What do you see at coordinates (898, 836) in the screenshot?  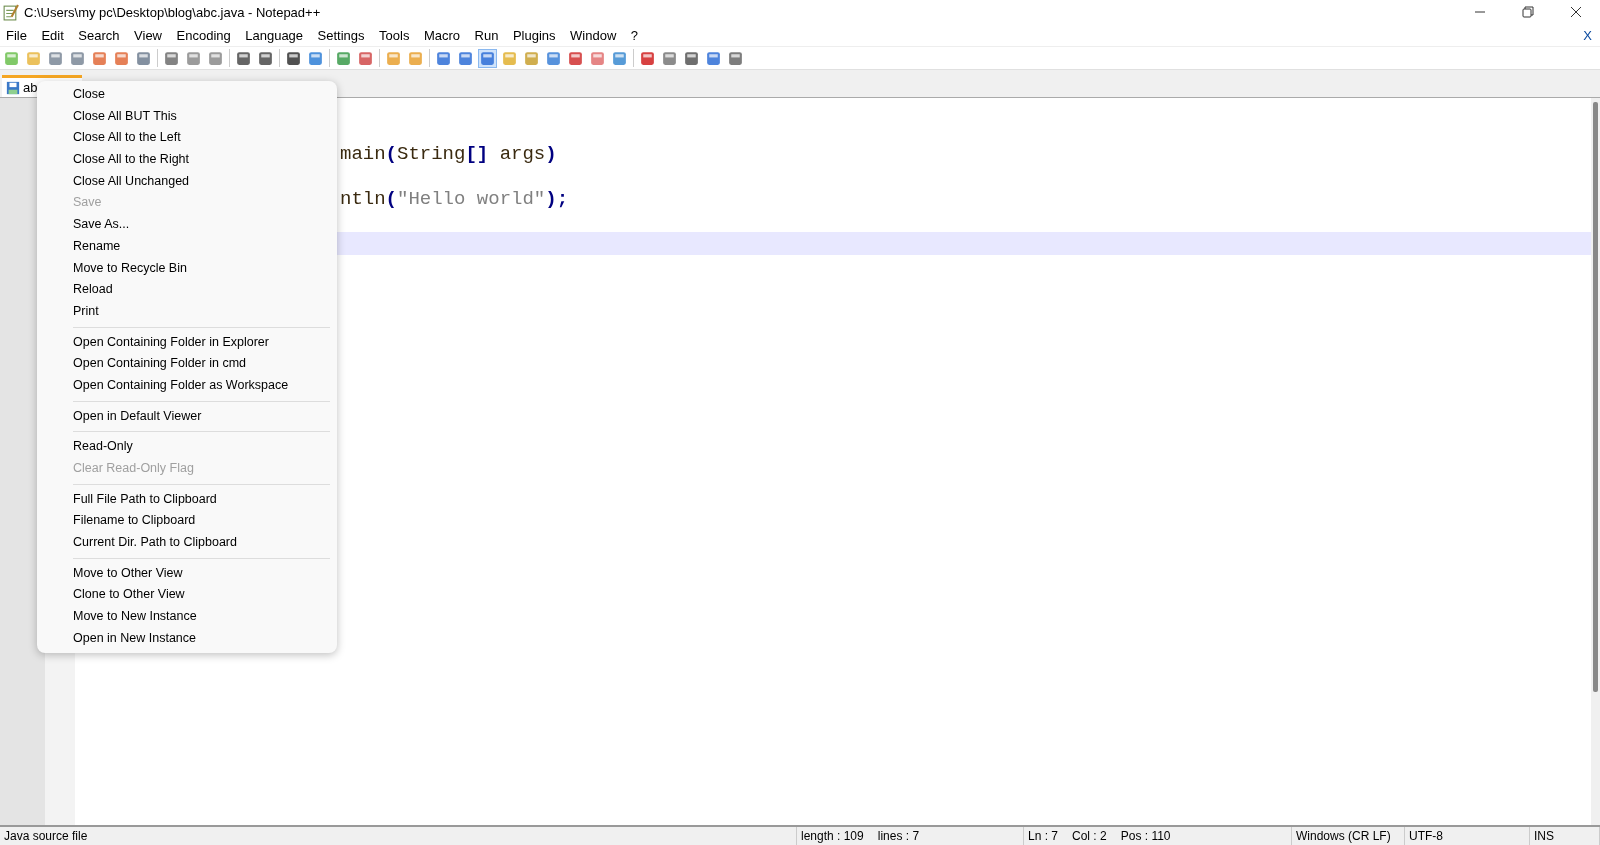 I see `status-text: lines : 7` at bounding box center [898, 836].